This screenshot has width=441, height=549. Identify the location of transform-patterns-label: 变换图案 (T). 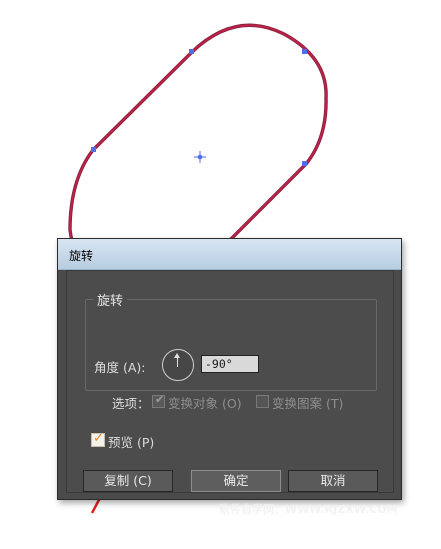
(308, 403).